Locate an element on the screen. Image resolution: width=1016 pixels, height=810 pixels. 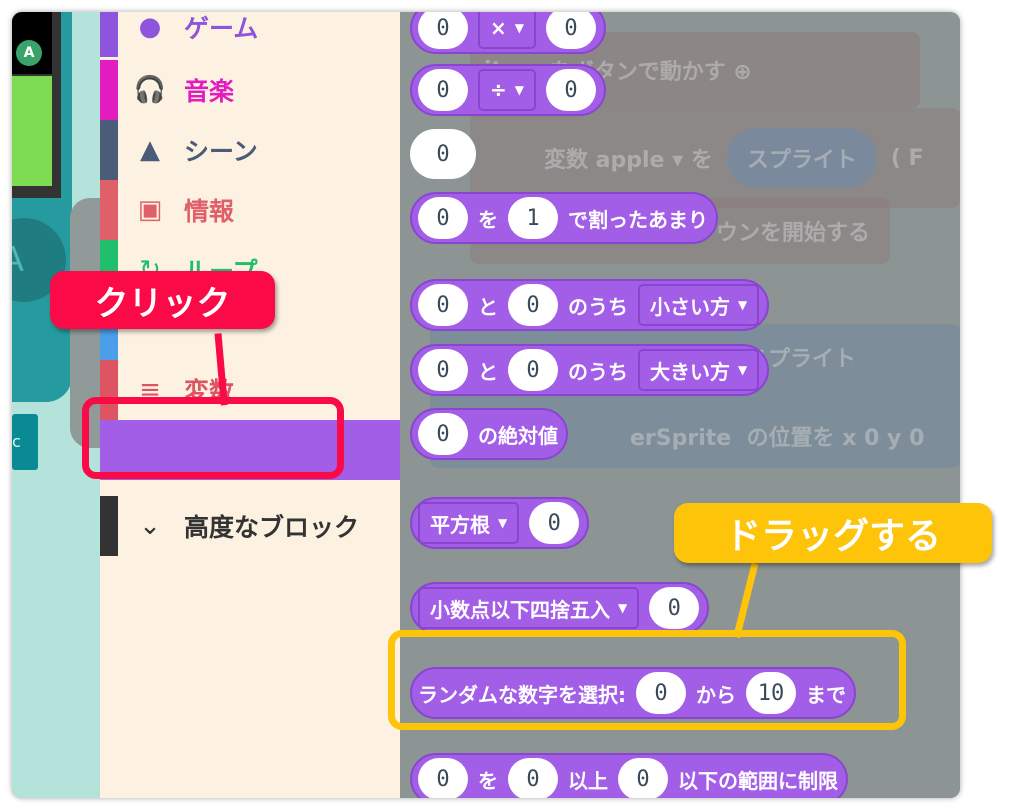
game-circle-icon: ● is located at coordinates (150, 27).